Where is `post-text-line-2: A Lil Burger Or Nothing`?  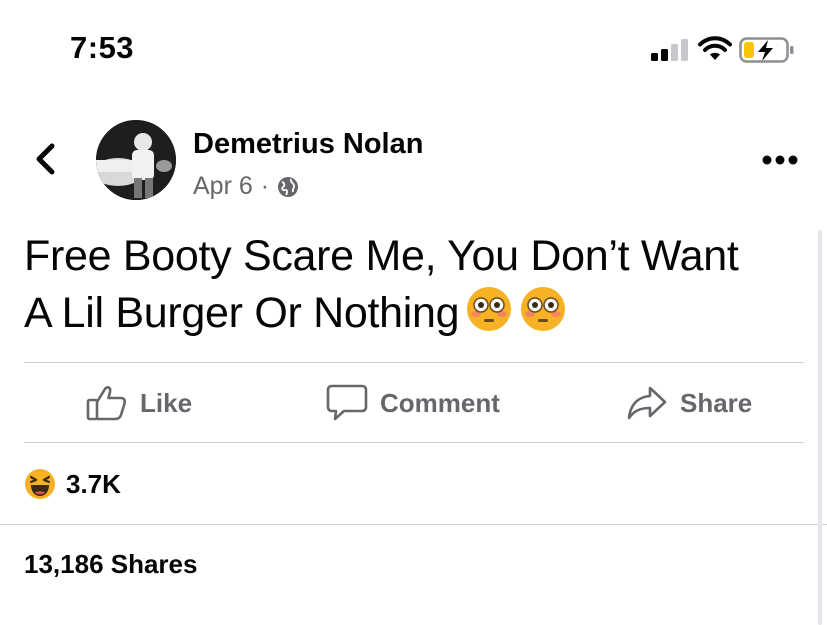
post-text-line-2: A Lil Burger Or Nothing is located at coordinates (242, 313).